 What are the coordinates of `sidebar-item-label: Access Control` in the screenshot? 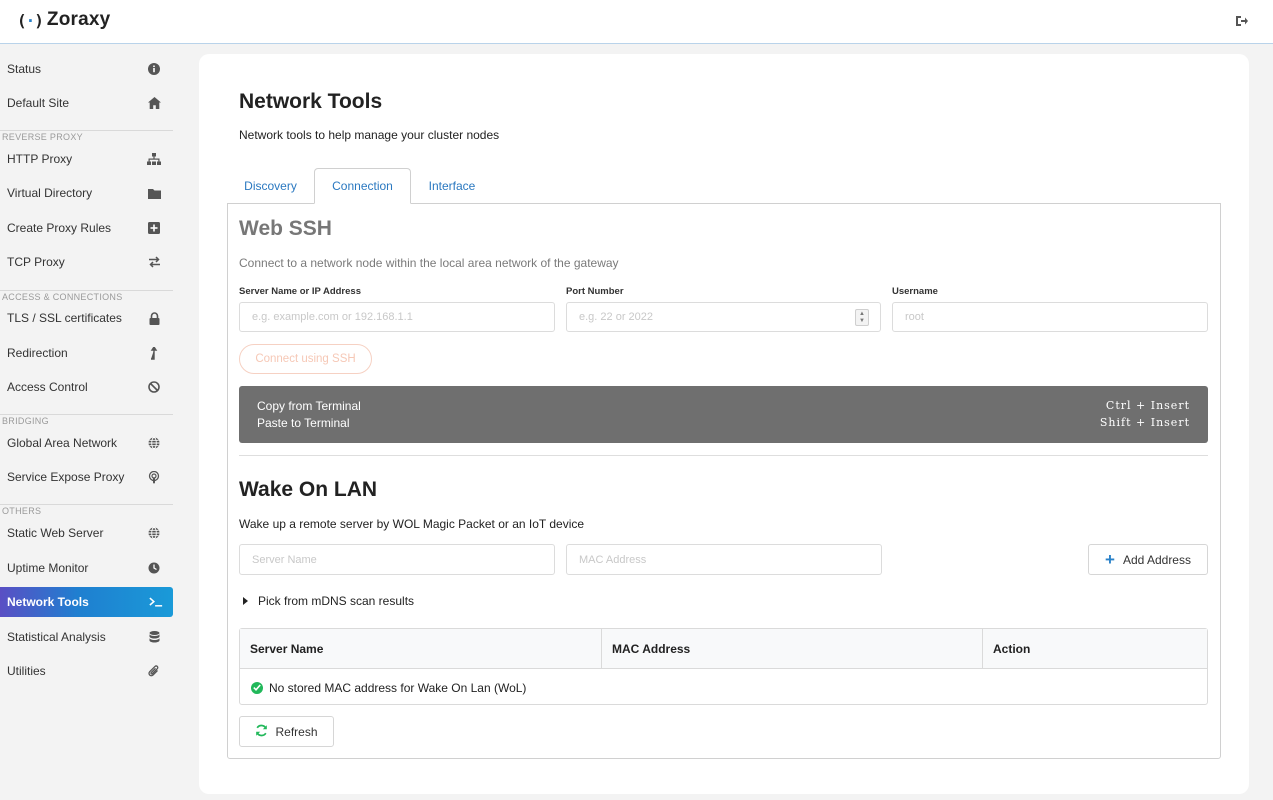 It's located at (47, 387).